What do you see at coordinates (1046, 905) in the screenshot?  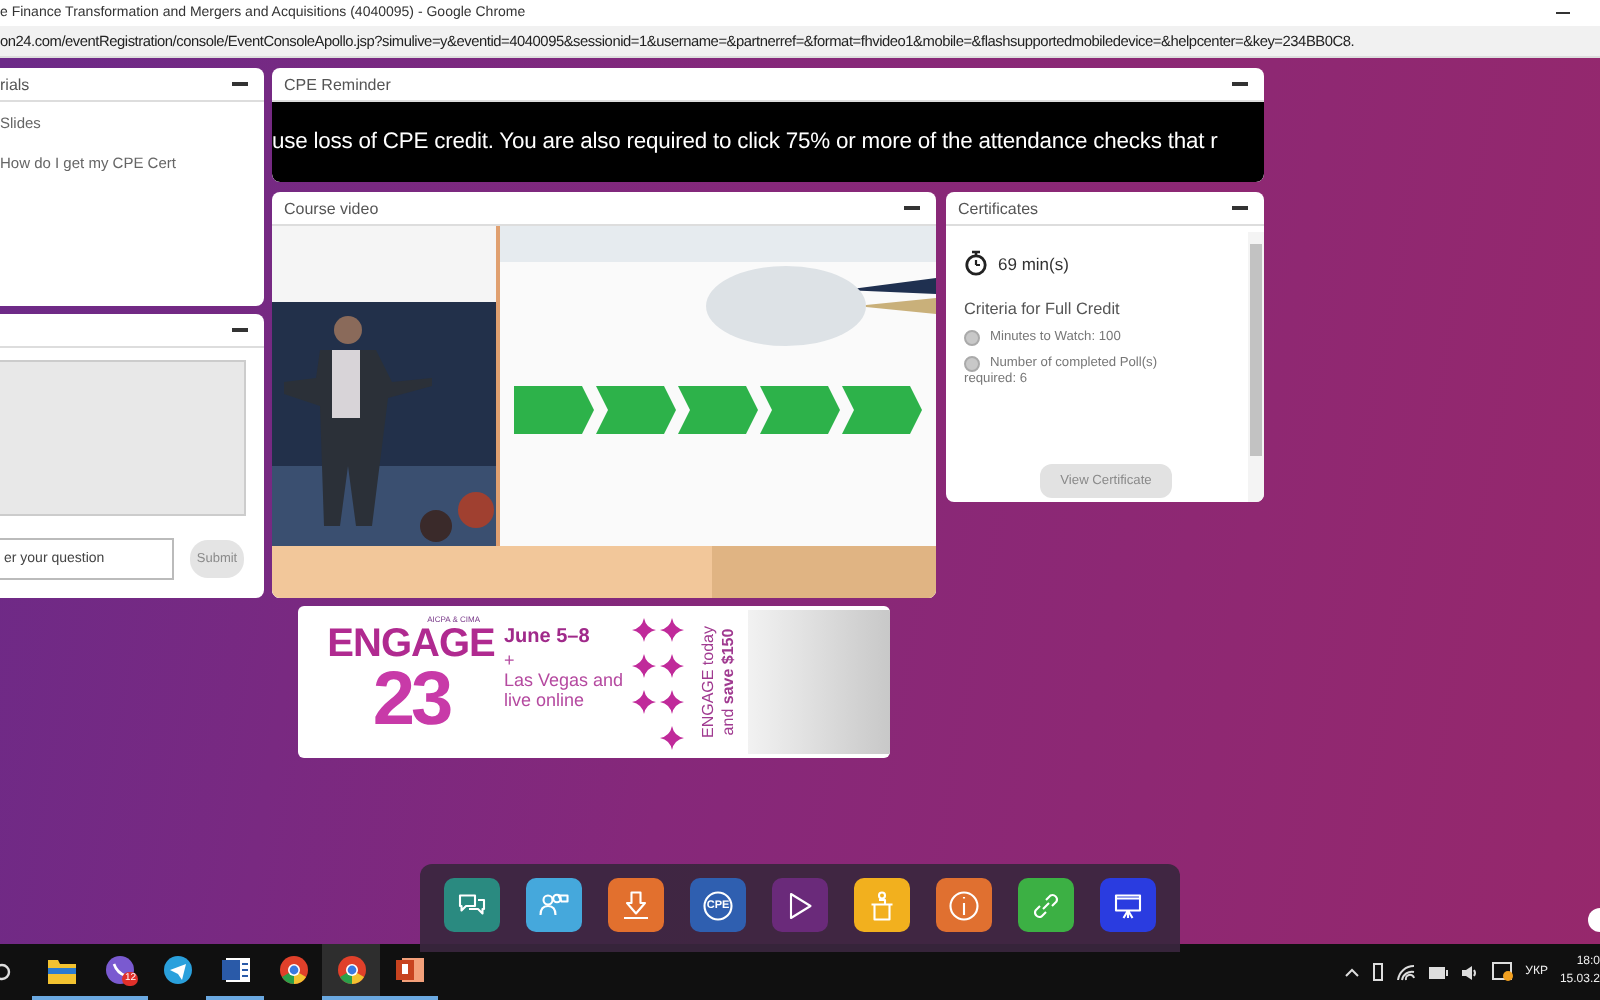 I see `link-button` at bounding box center [1046, 905].